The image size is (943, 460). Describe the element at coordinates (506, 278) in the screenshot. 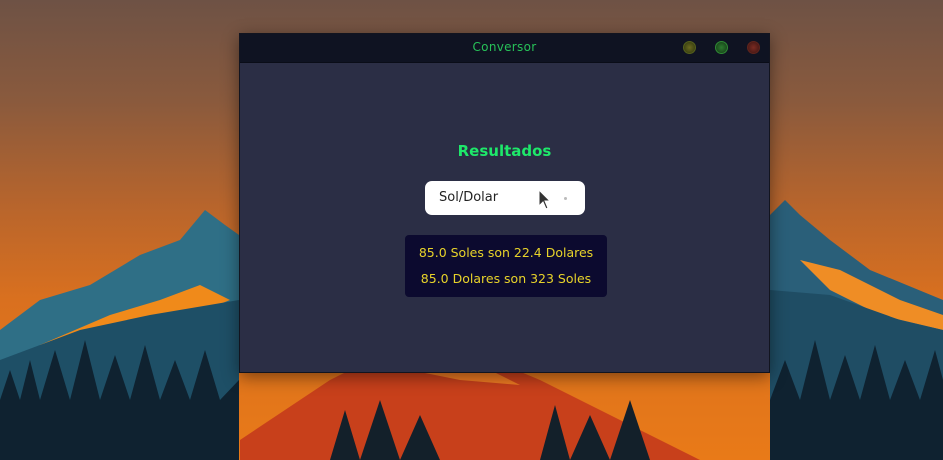

I see `result-line-2: 85.0 Dolares son 323 Soles` at that location.